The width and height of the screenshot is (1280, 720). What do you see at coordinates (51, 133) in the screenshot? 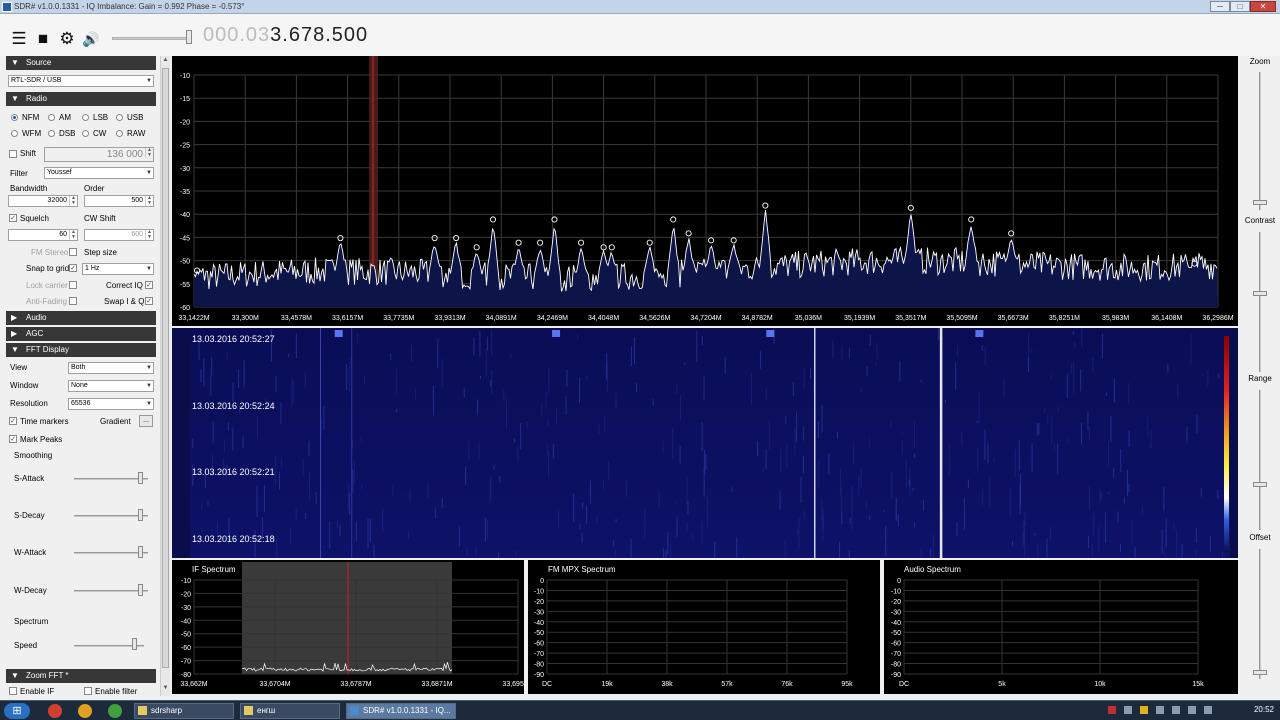
I see `mode-dsb-radio` at bounding box center [51, 133].